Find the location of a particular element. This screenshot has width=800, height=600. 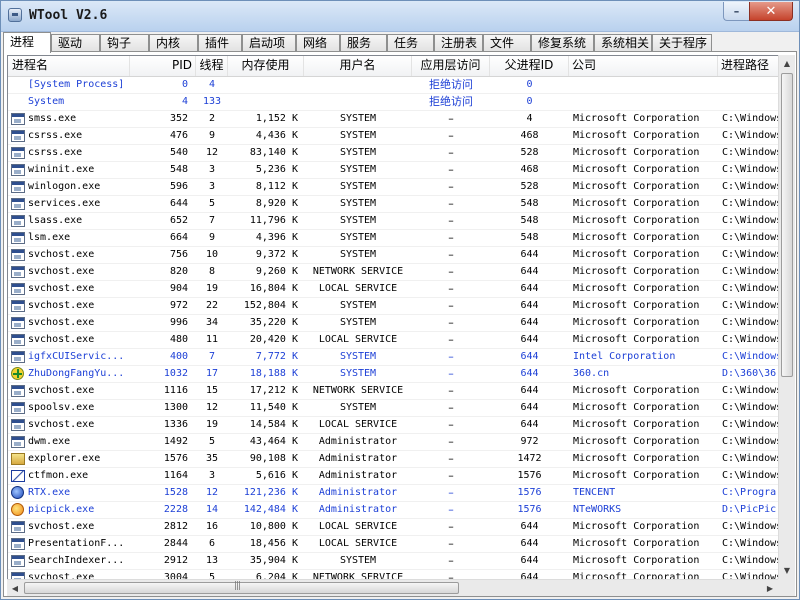

tab-plugins: 插件 is located at coordinates (220, 43).